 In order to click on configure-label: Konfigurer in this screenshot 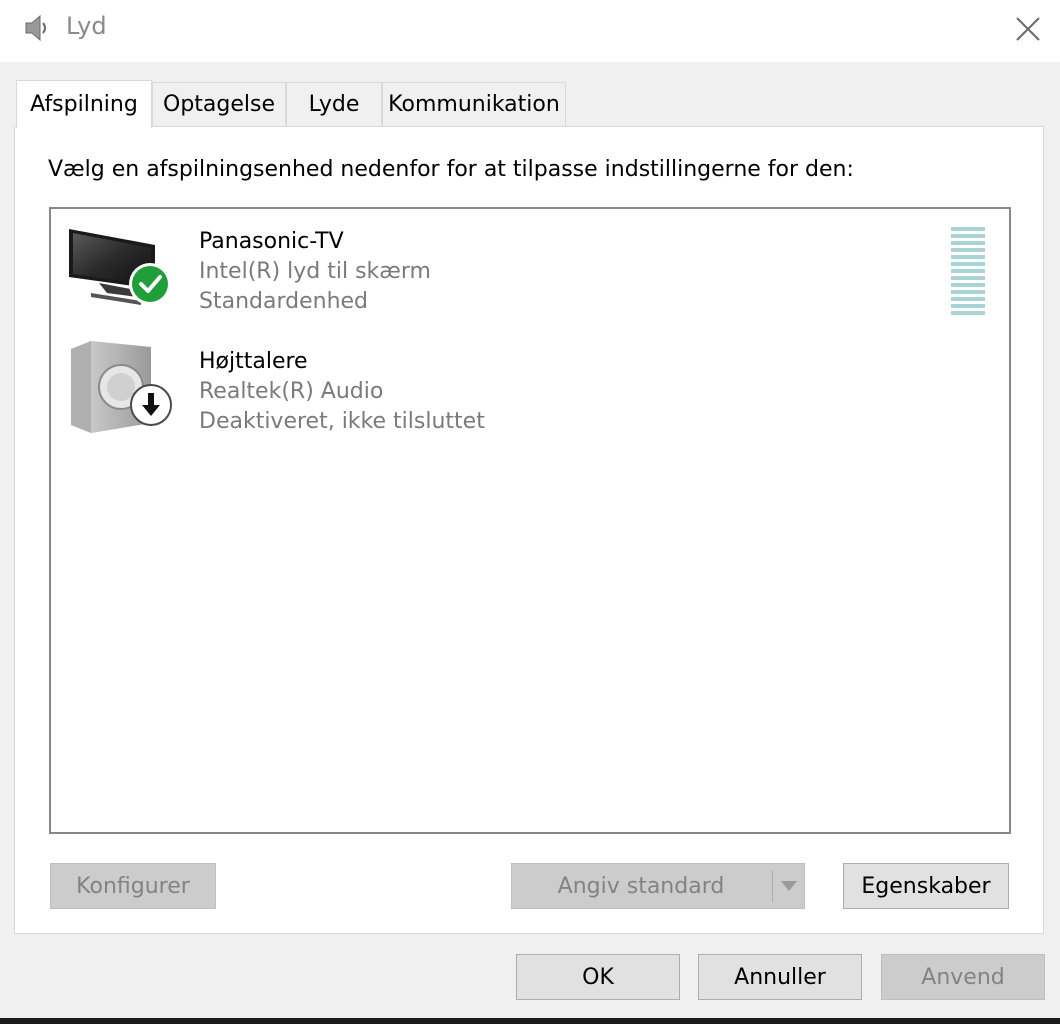, I will do `click(133, 886)`.